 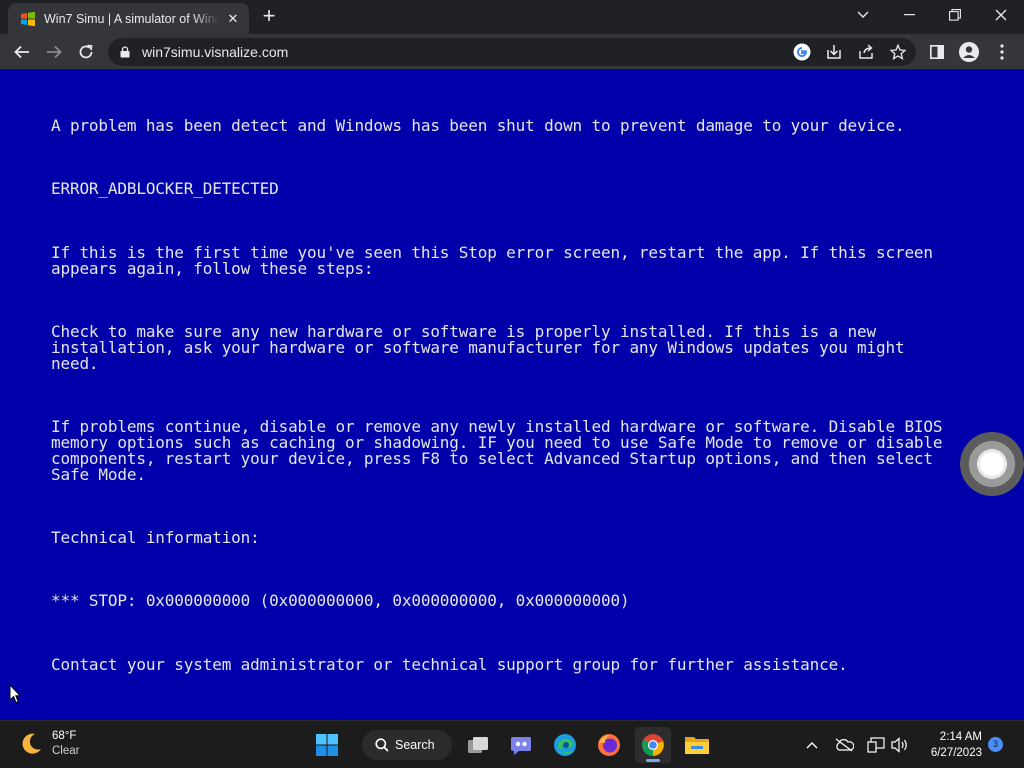 What do you see at coordinates (415, 745) in the screenshot?
I see `search-label: Search` at bounding box center [415, 745].